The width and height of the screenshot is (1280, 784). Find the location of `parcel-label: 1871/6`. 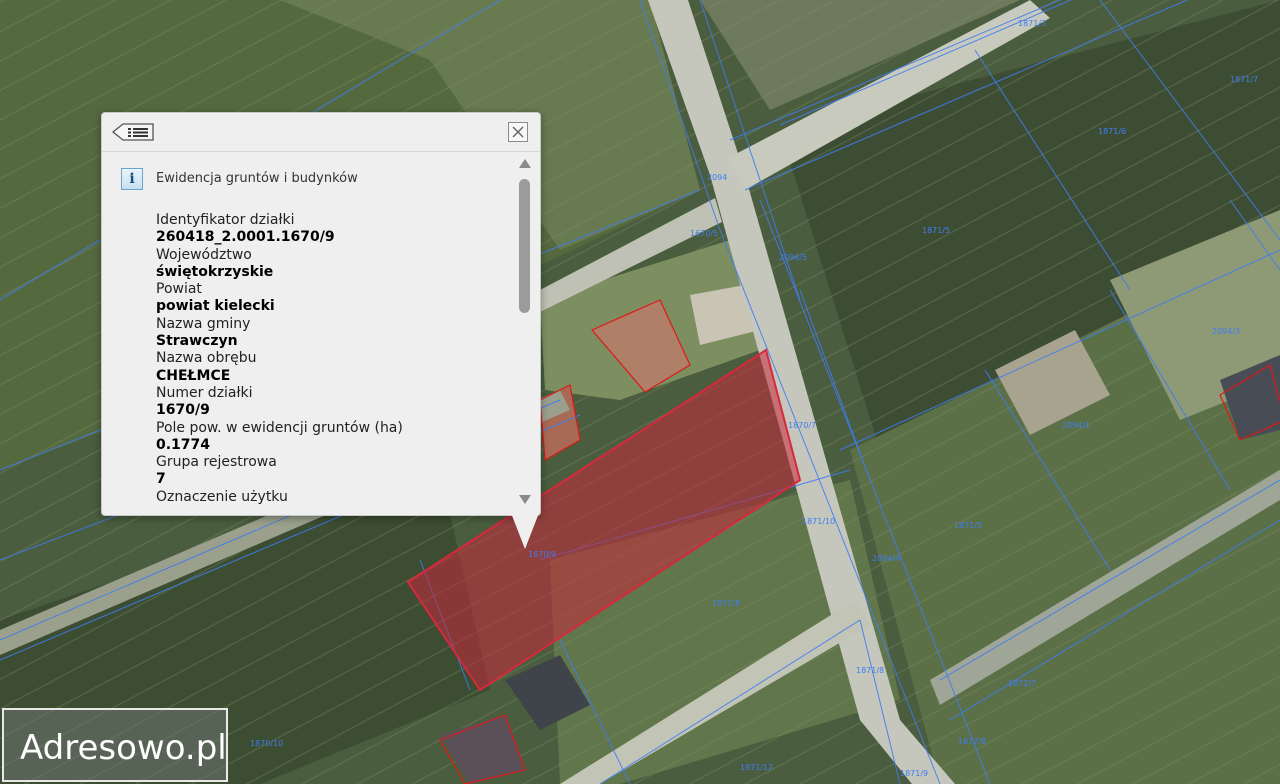

parcel-label: 1871/6 is located at coordinates (1112, 131).